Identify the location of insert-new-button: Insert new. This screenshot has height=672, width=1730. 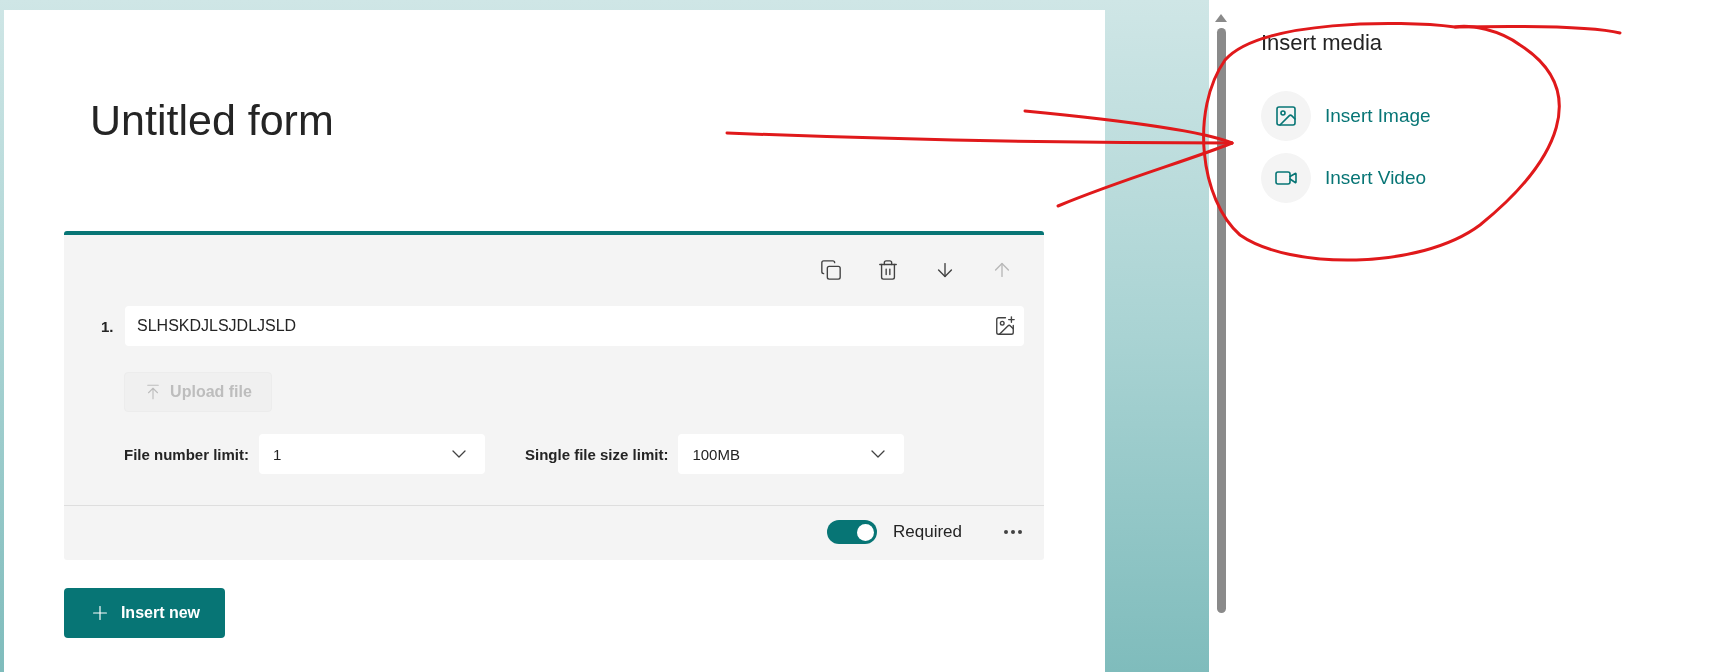
(144, 613).